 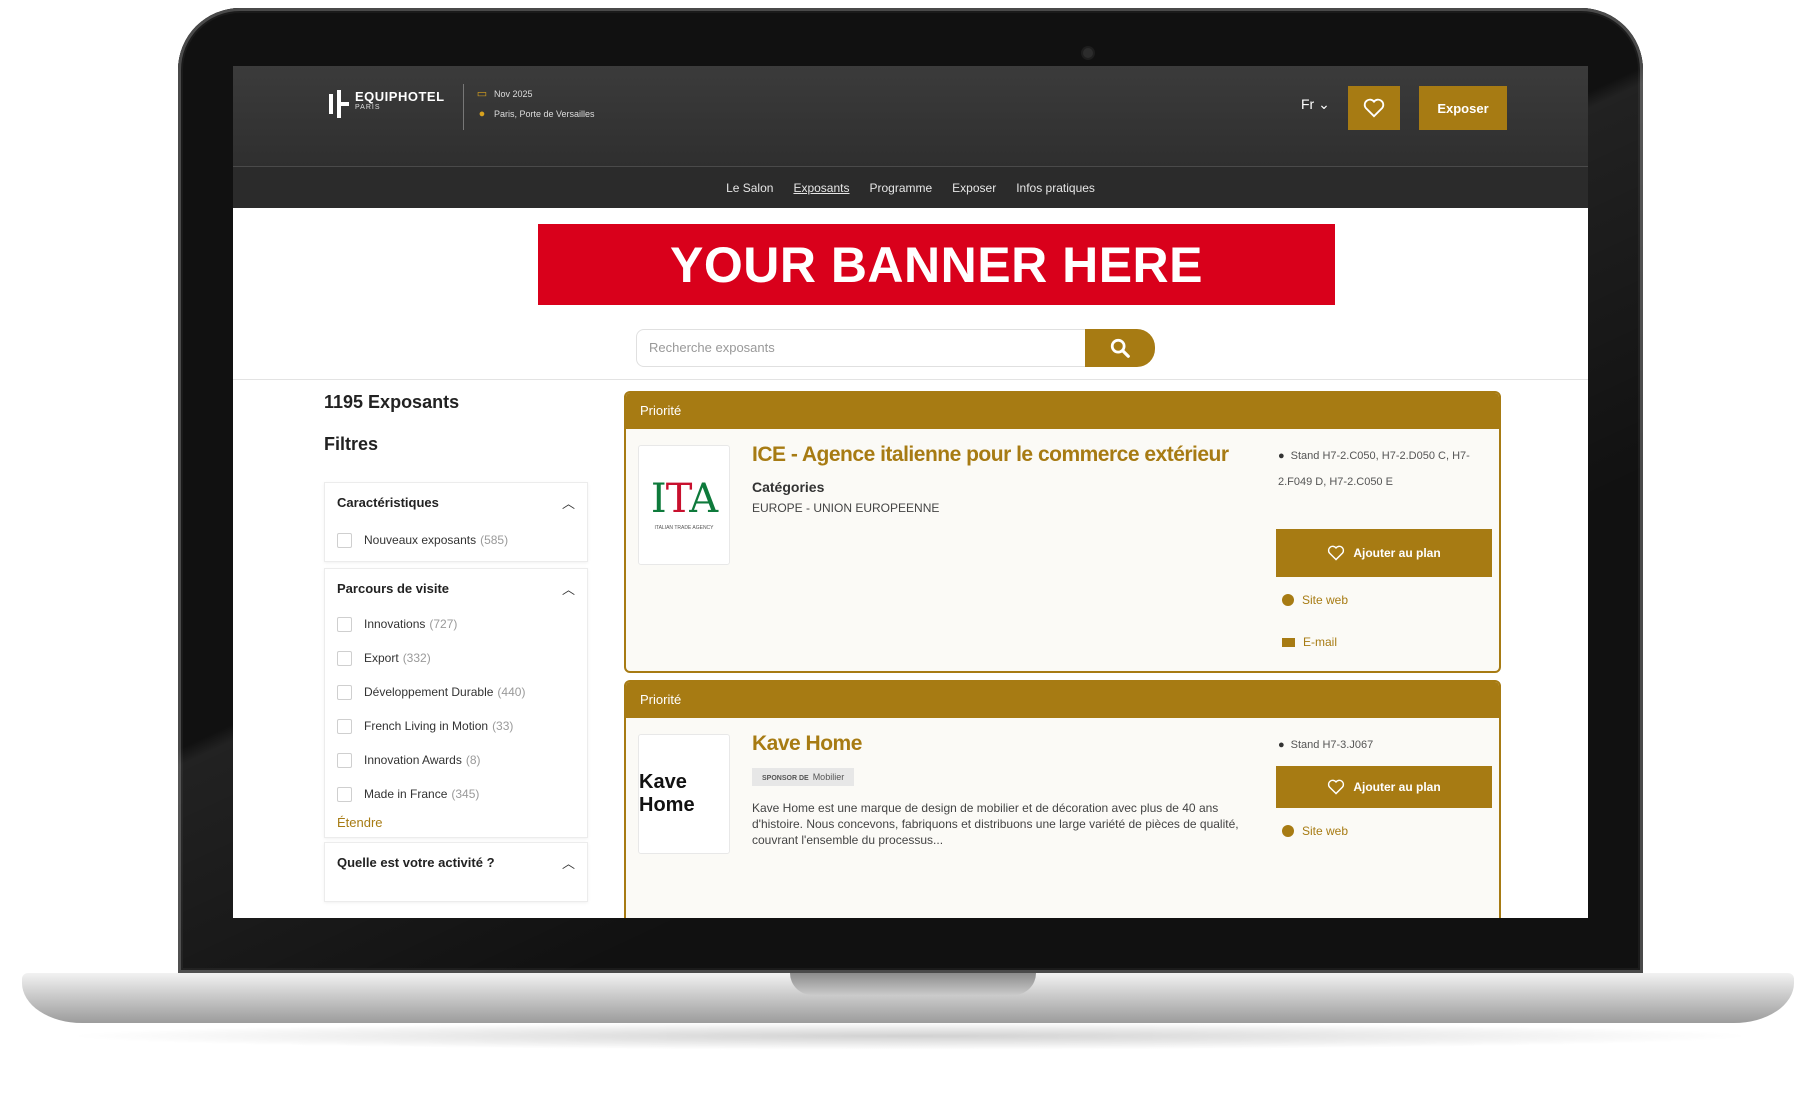 What do you see at coordinates (465, 794) in the screenshot?
I see `filter-option-count: (345)` at bounding box center [465, 794].